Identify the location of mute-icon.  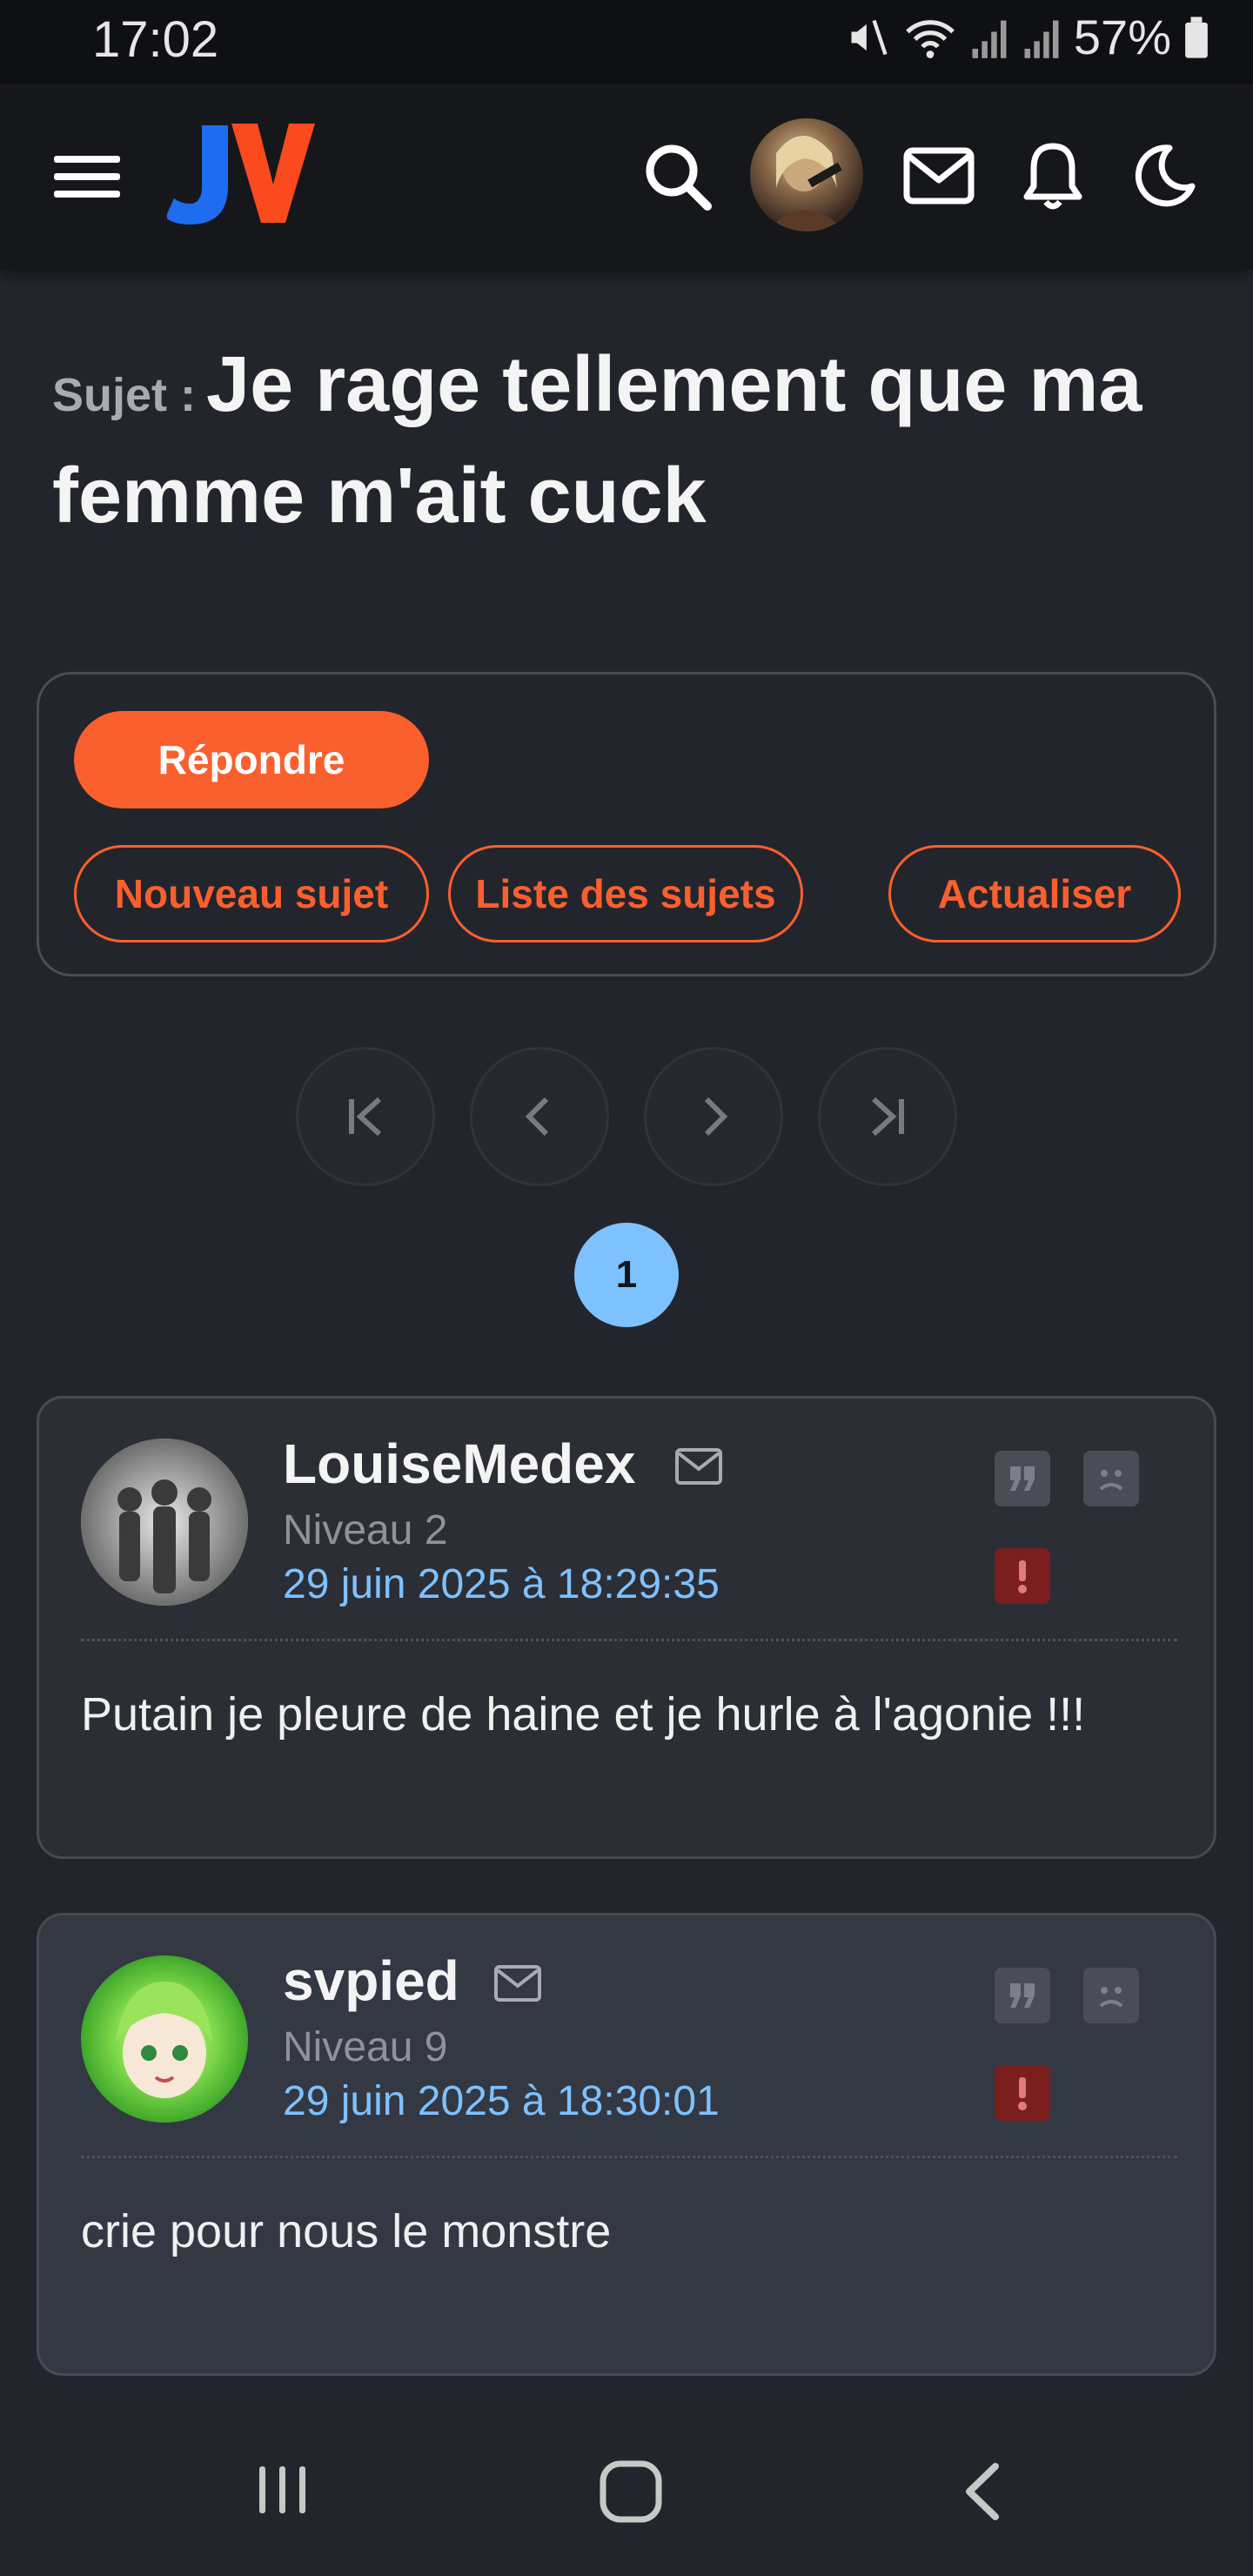
(869, 37).